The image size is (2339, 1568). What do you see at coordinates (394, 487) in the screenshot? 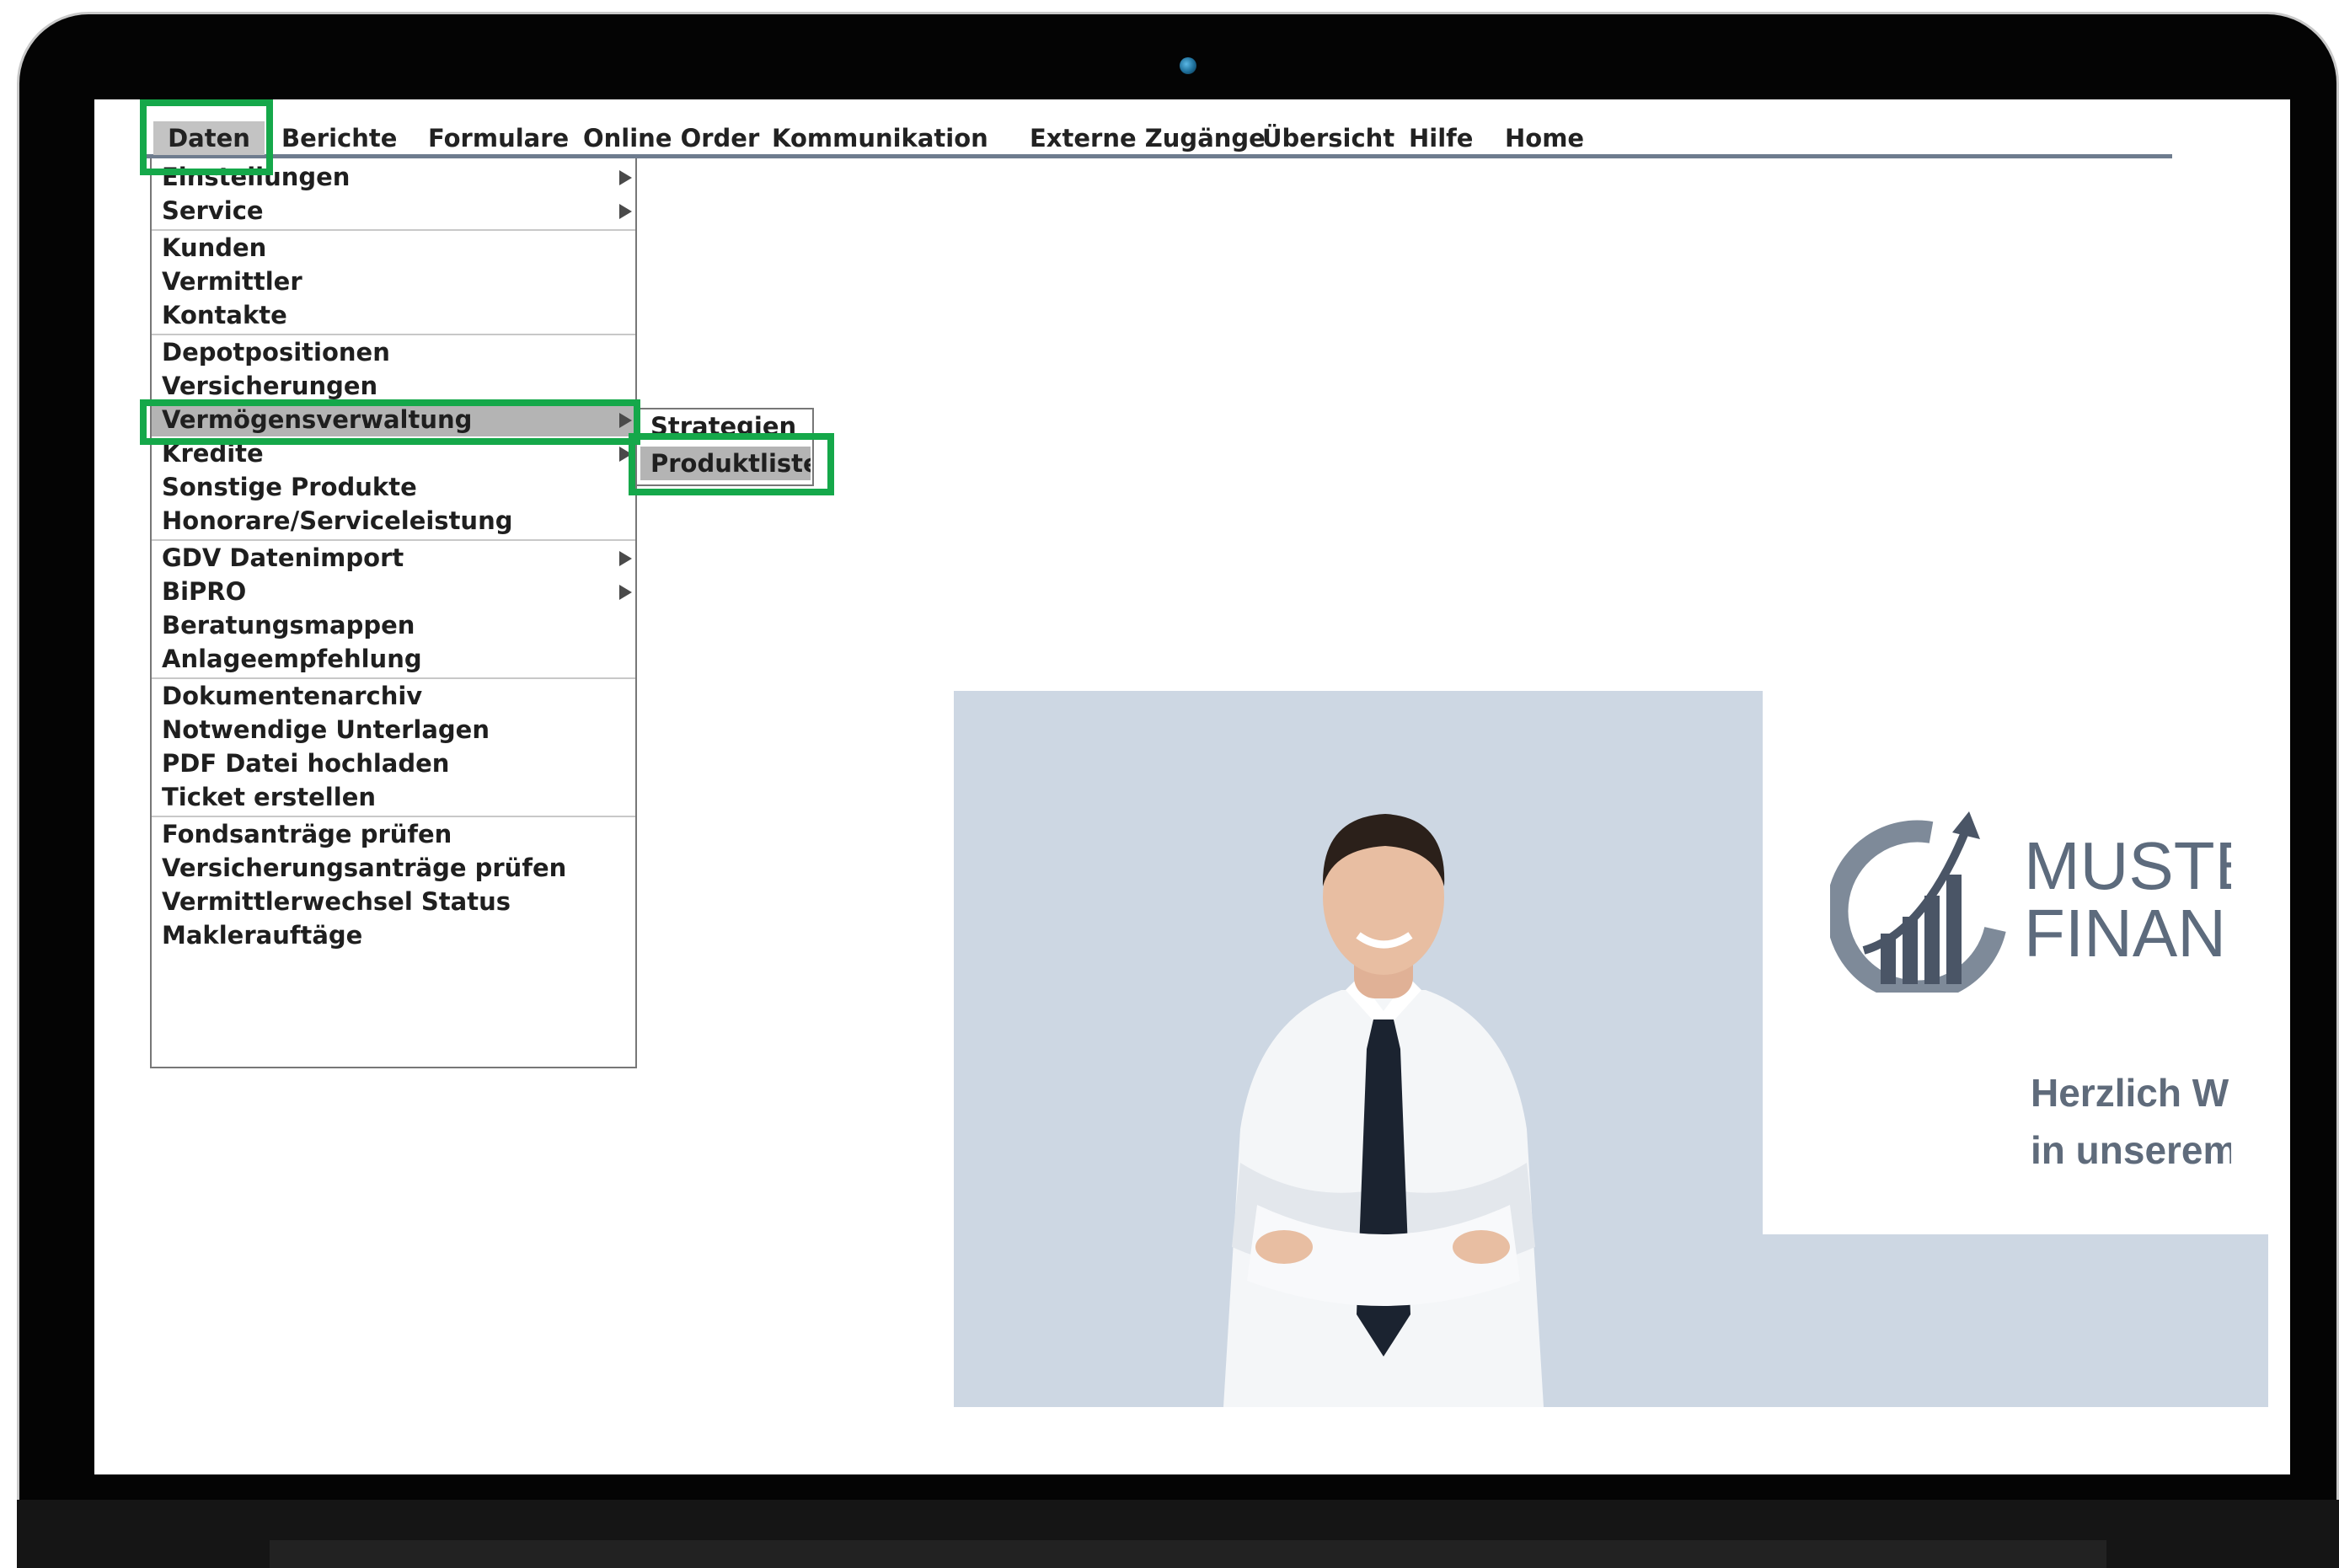
I see `menu-item-sonstige-produkte: Sonstige Produkte` at bounding box center [394, 487].